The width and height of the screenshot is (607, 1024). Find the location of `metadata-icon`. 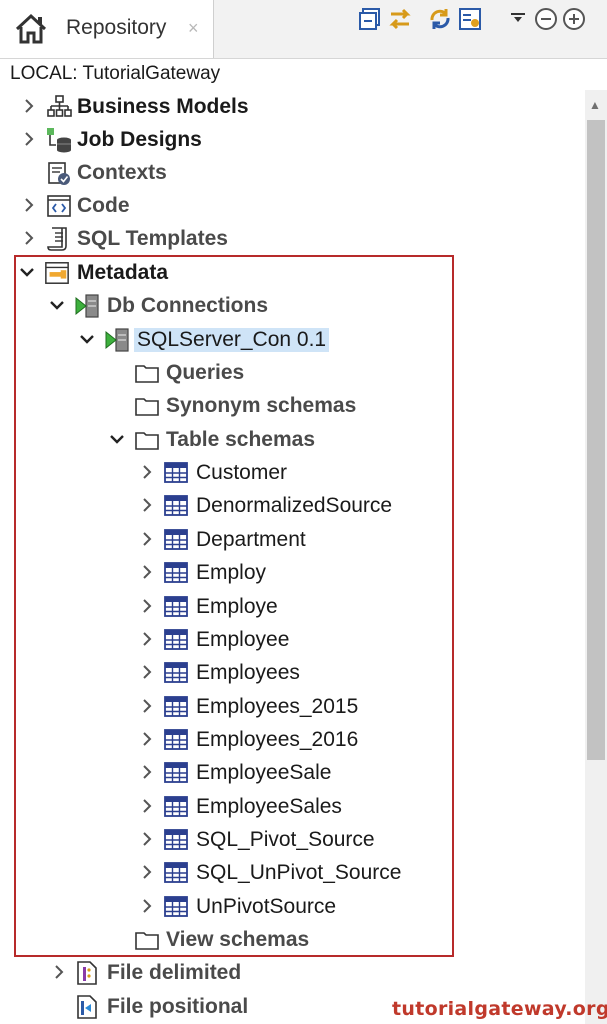

metadata-icon is located at coordinates (57, 273).